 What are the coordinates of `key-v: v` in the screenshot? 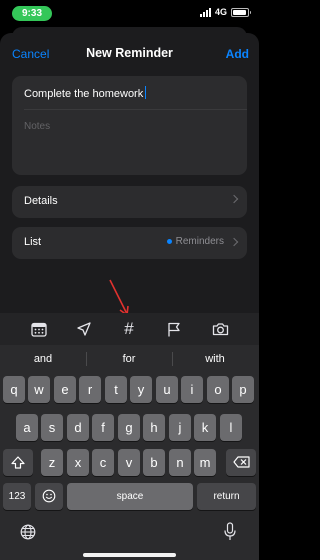 It's located at (129, 462).